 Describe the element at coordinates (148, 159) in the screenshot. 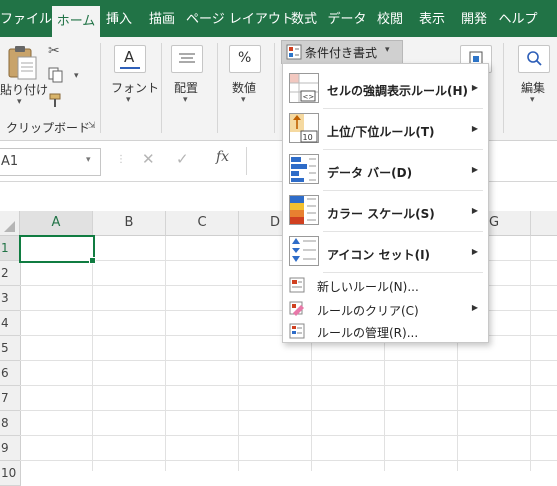

I see `cancel-icon: ✕` at that location.